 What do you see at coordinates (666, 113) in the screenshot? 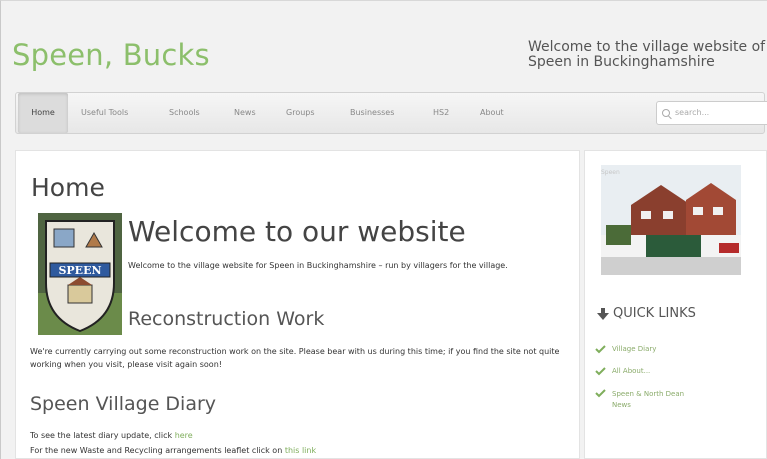
I see `search-icon` at bounding box center [666, 113].